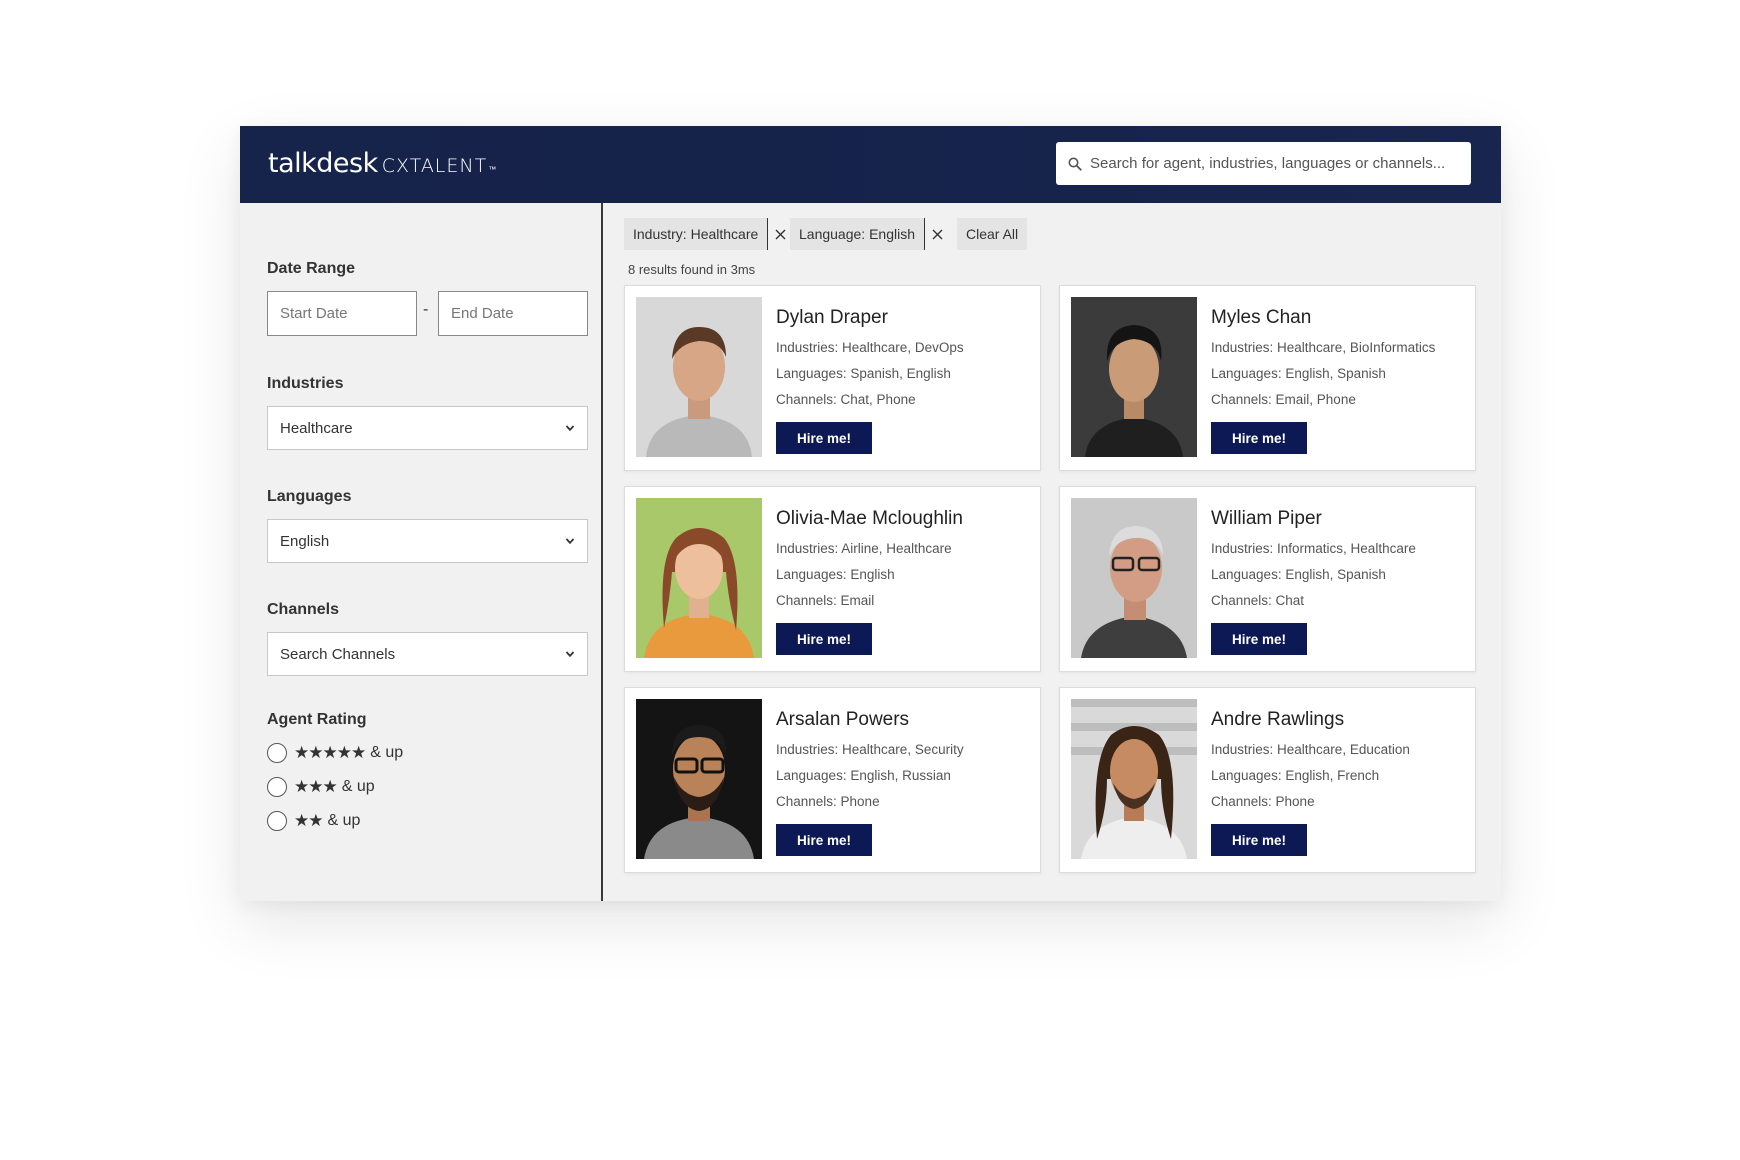 The width and height of the screenshot is (1740, 1160). I want to click on agent-industries: Industries: Healthcare, DevOps, so click(870, 347).